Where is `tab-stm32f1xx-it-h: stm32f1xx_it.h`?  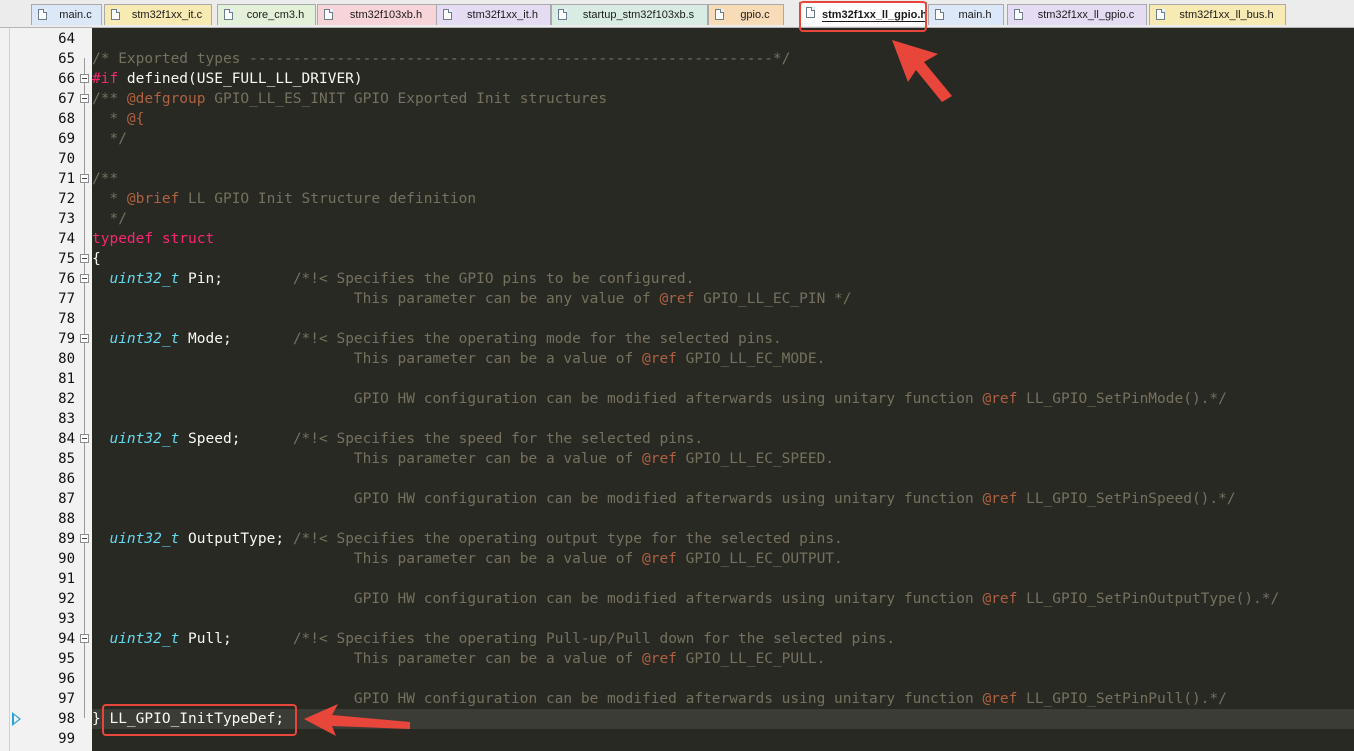 tab-stm32f1xx-it-h: stm32f1xx_it.h is located at coordinates (493, 14).